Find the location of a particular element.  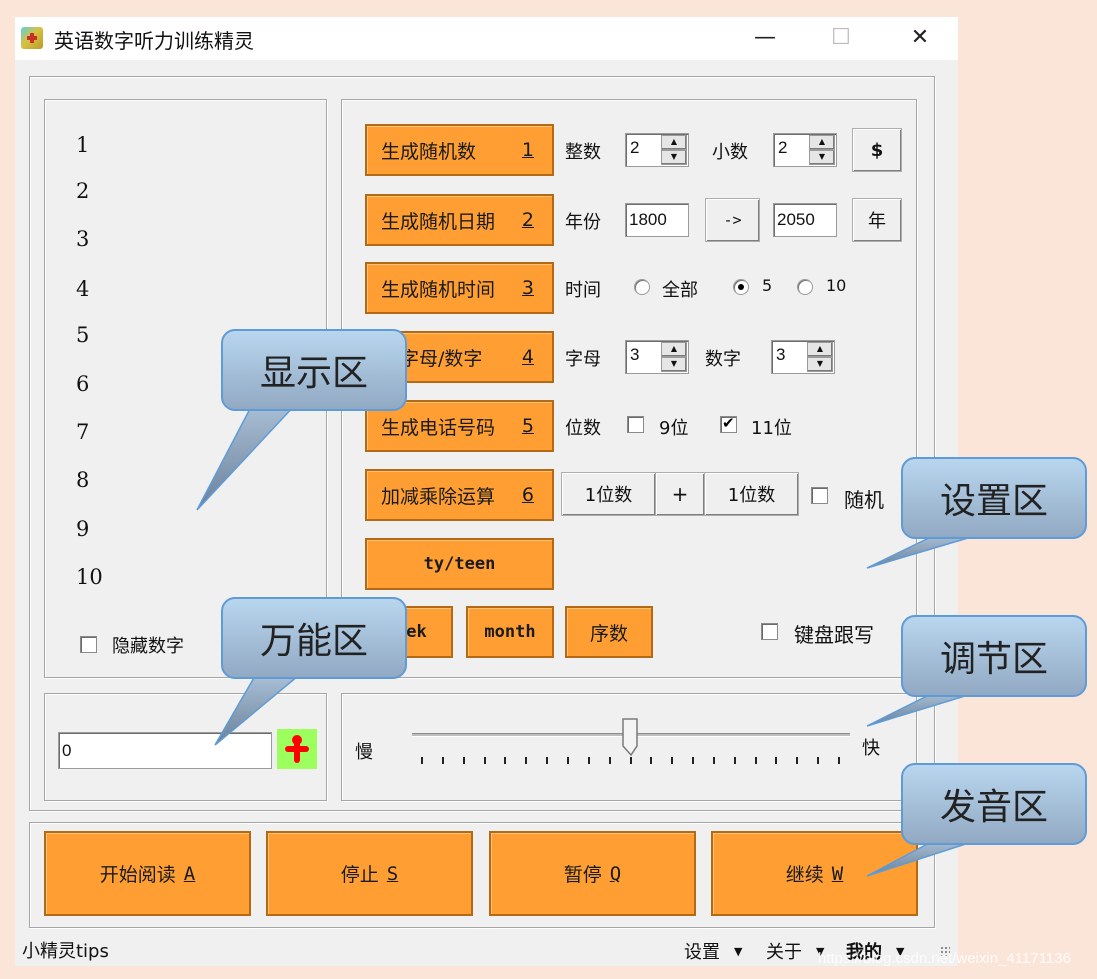

watermark: https://blog.csdn.net/weixin_41171136 is located at coordinates (944, 958).